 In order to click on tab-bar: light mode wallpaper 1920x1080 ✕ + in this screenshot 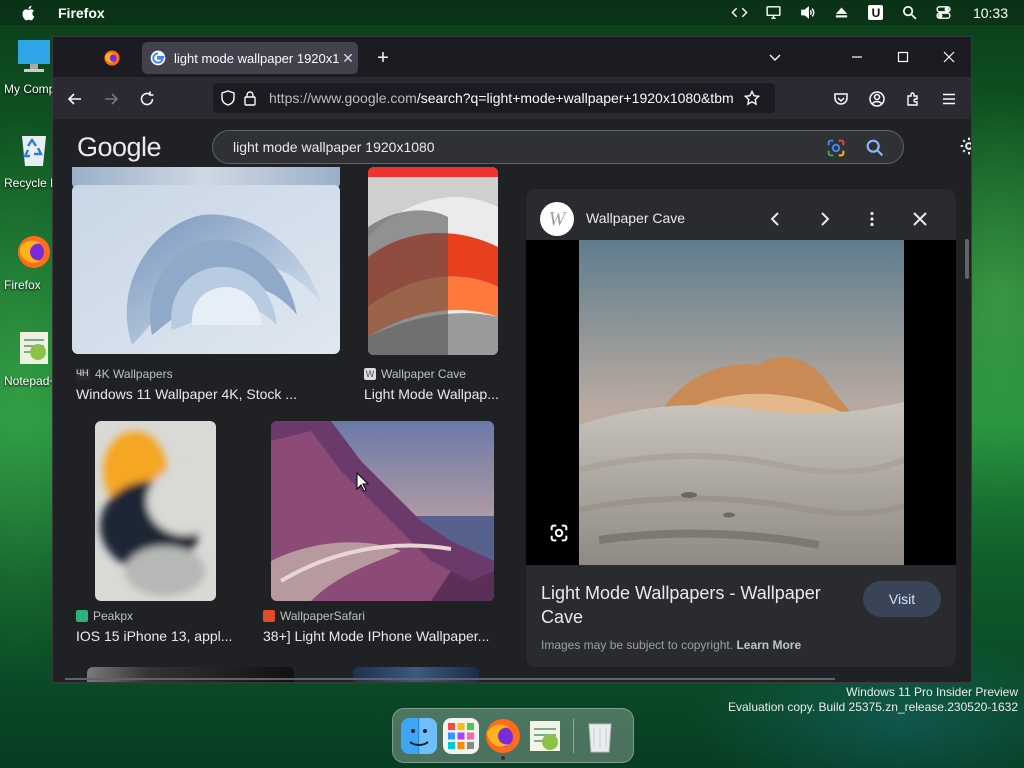, I will do `click(512, 57)`.